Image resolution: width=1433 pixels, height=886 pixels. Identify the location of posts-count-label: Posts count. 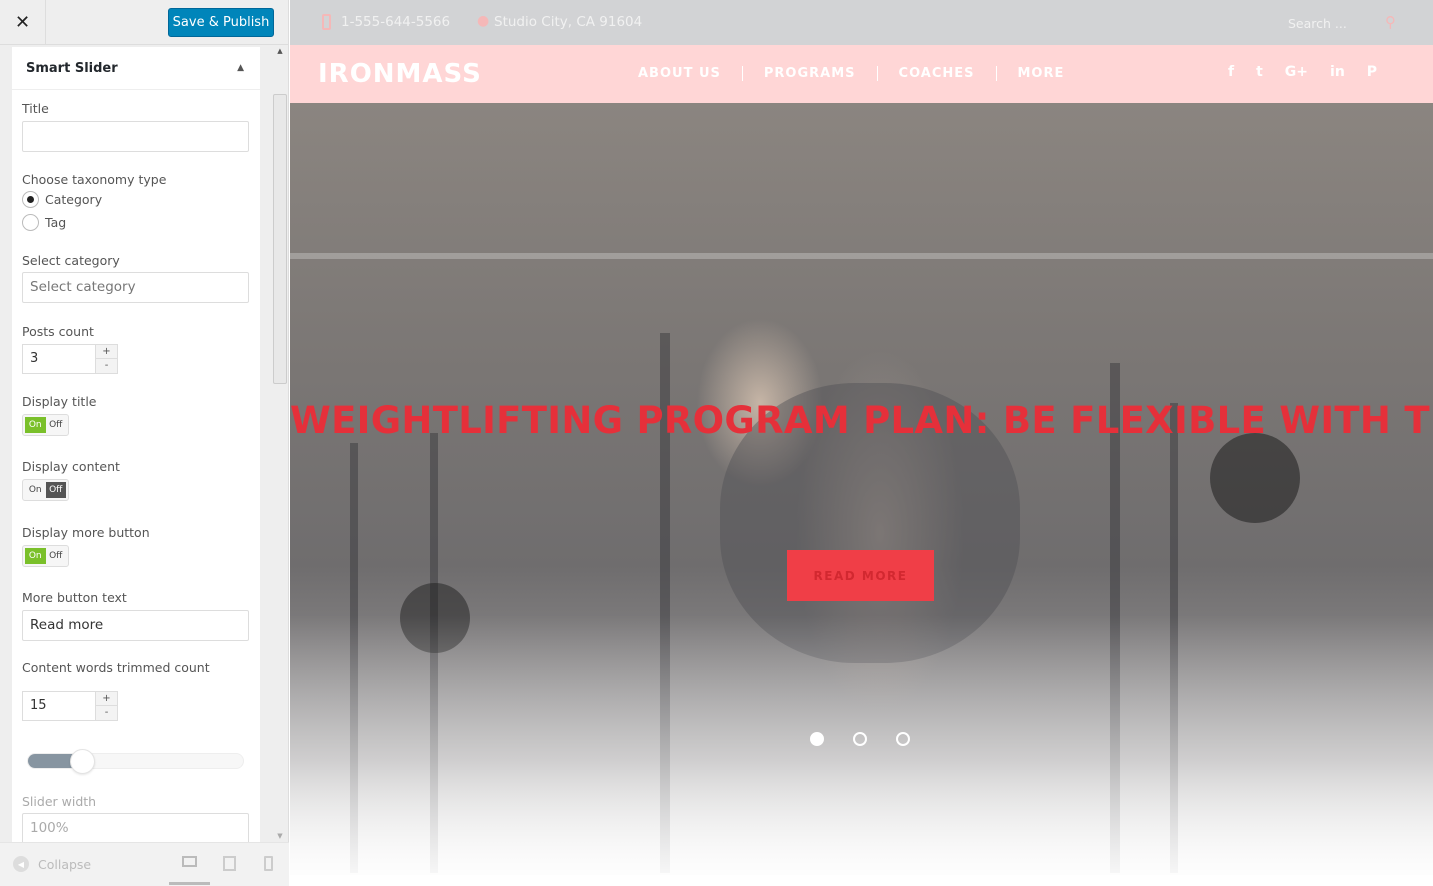
(58, 331).